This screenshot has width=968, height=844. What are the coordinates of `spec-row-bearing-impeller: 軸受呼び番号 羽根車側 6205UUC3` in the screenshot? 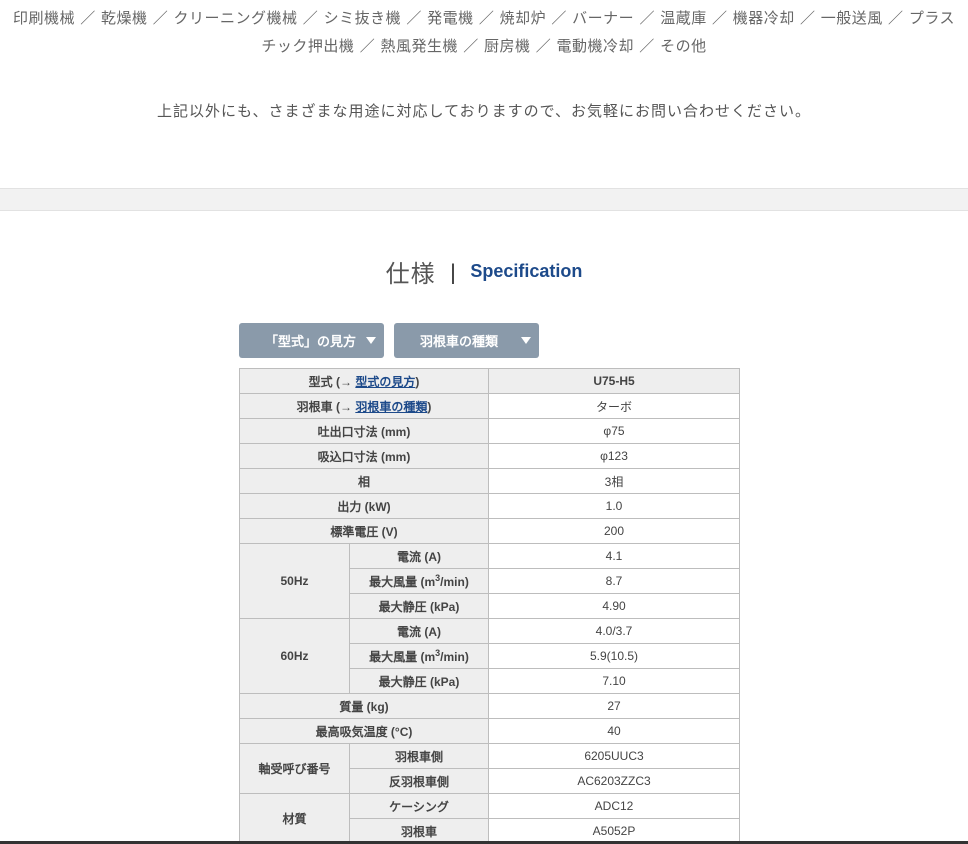 It's located at (489, 768).